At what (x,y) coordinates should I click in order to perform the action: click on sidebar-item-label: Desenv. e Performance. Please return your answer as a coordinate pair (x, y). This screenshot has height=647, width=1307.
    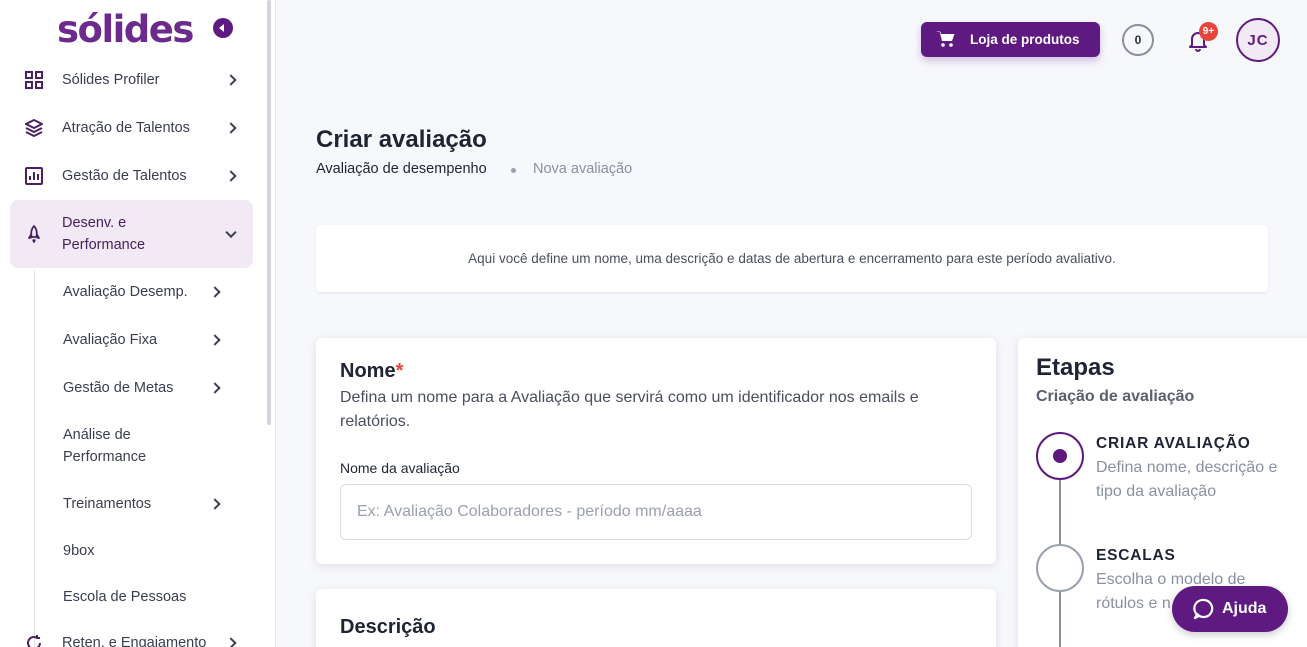
    Looking at the image, I should click on (104, 234).